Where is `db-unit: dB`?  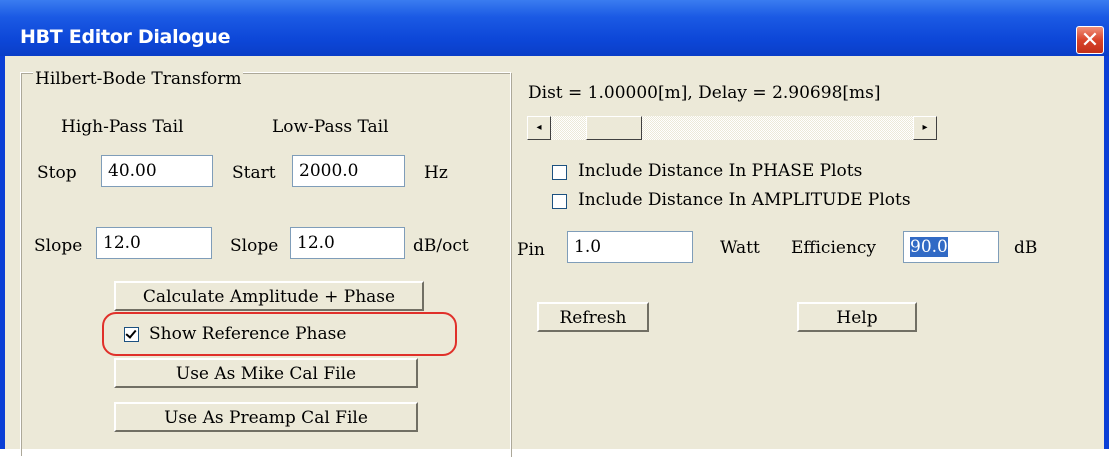
db-unit: dB is located at coordinates (1026, 248).